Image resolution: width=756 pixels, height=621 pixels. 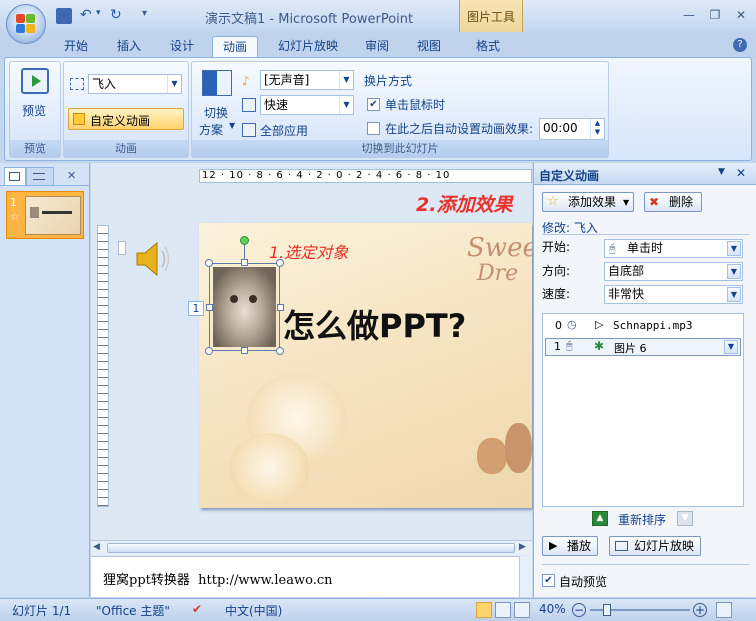 I want to click on slide-thumbnail-selected: 1 ☆, so click(x=45, y=215).